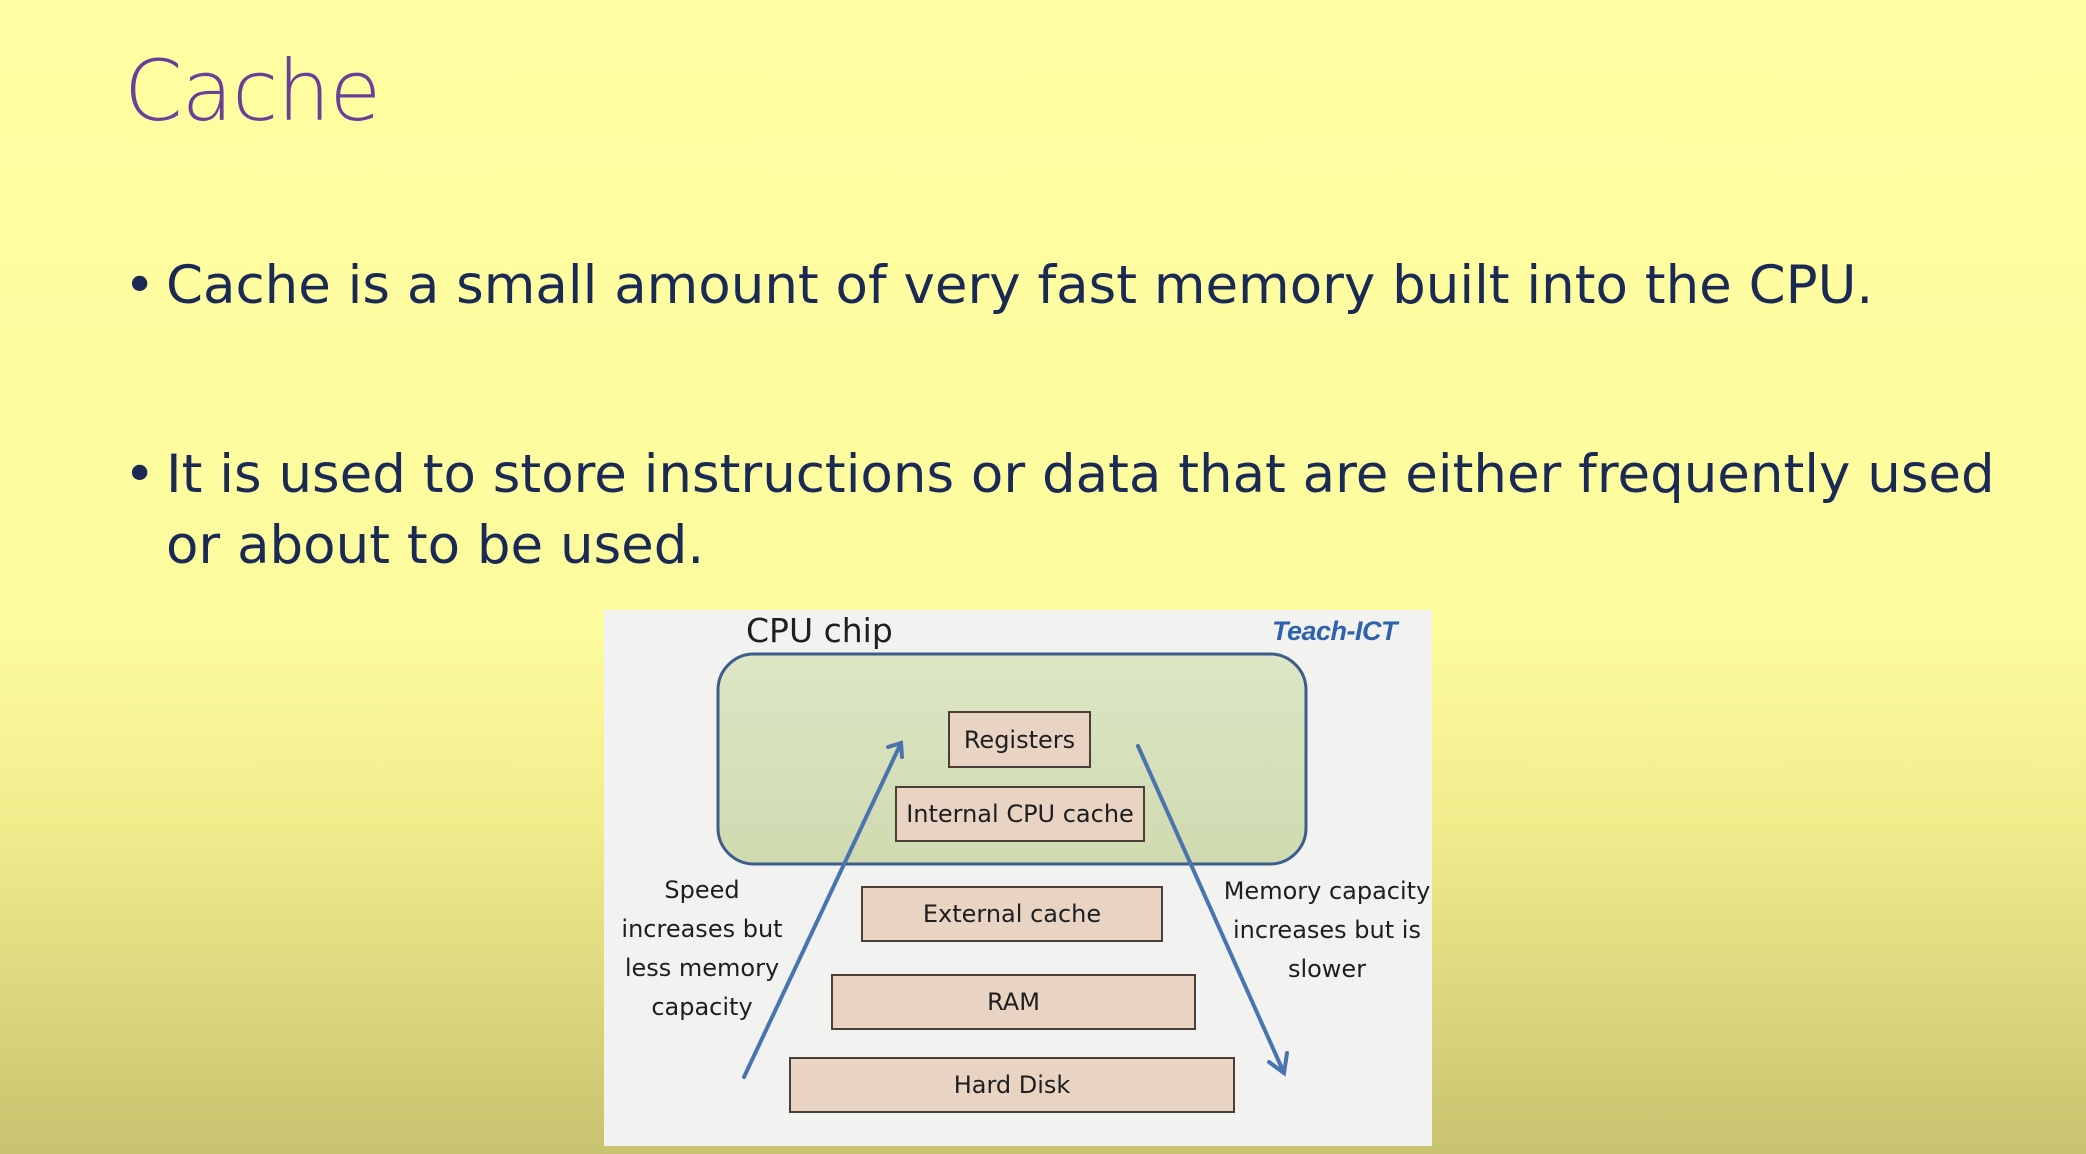 The image size is (2086, 1154). What do you see at coordinates (1012, 914) in the screenshot?
I see `external-cache-box: External cache` at bounding box center [1012, 914].